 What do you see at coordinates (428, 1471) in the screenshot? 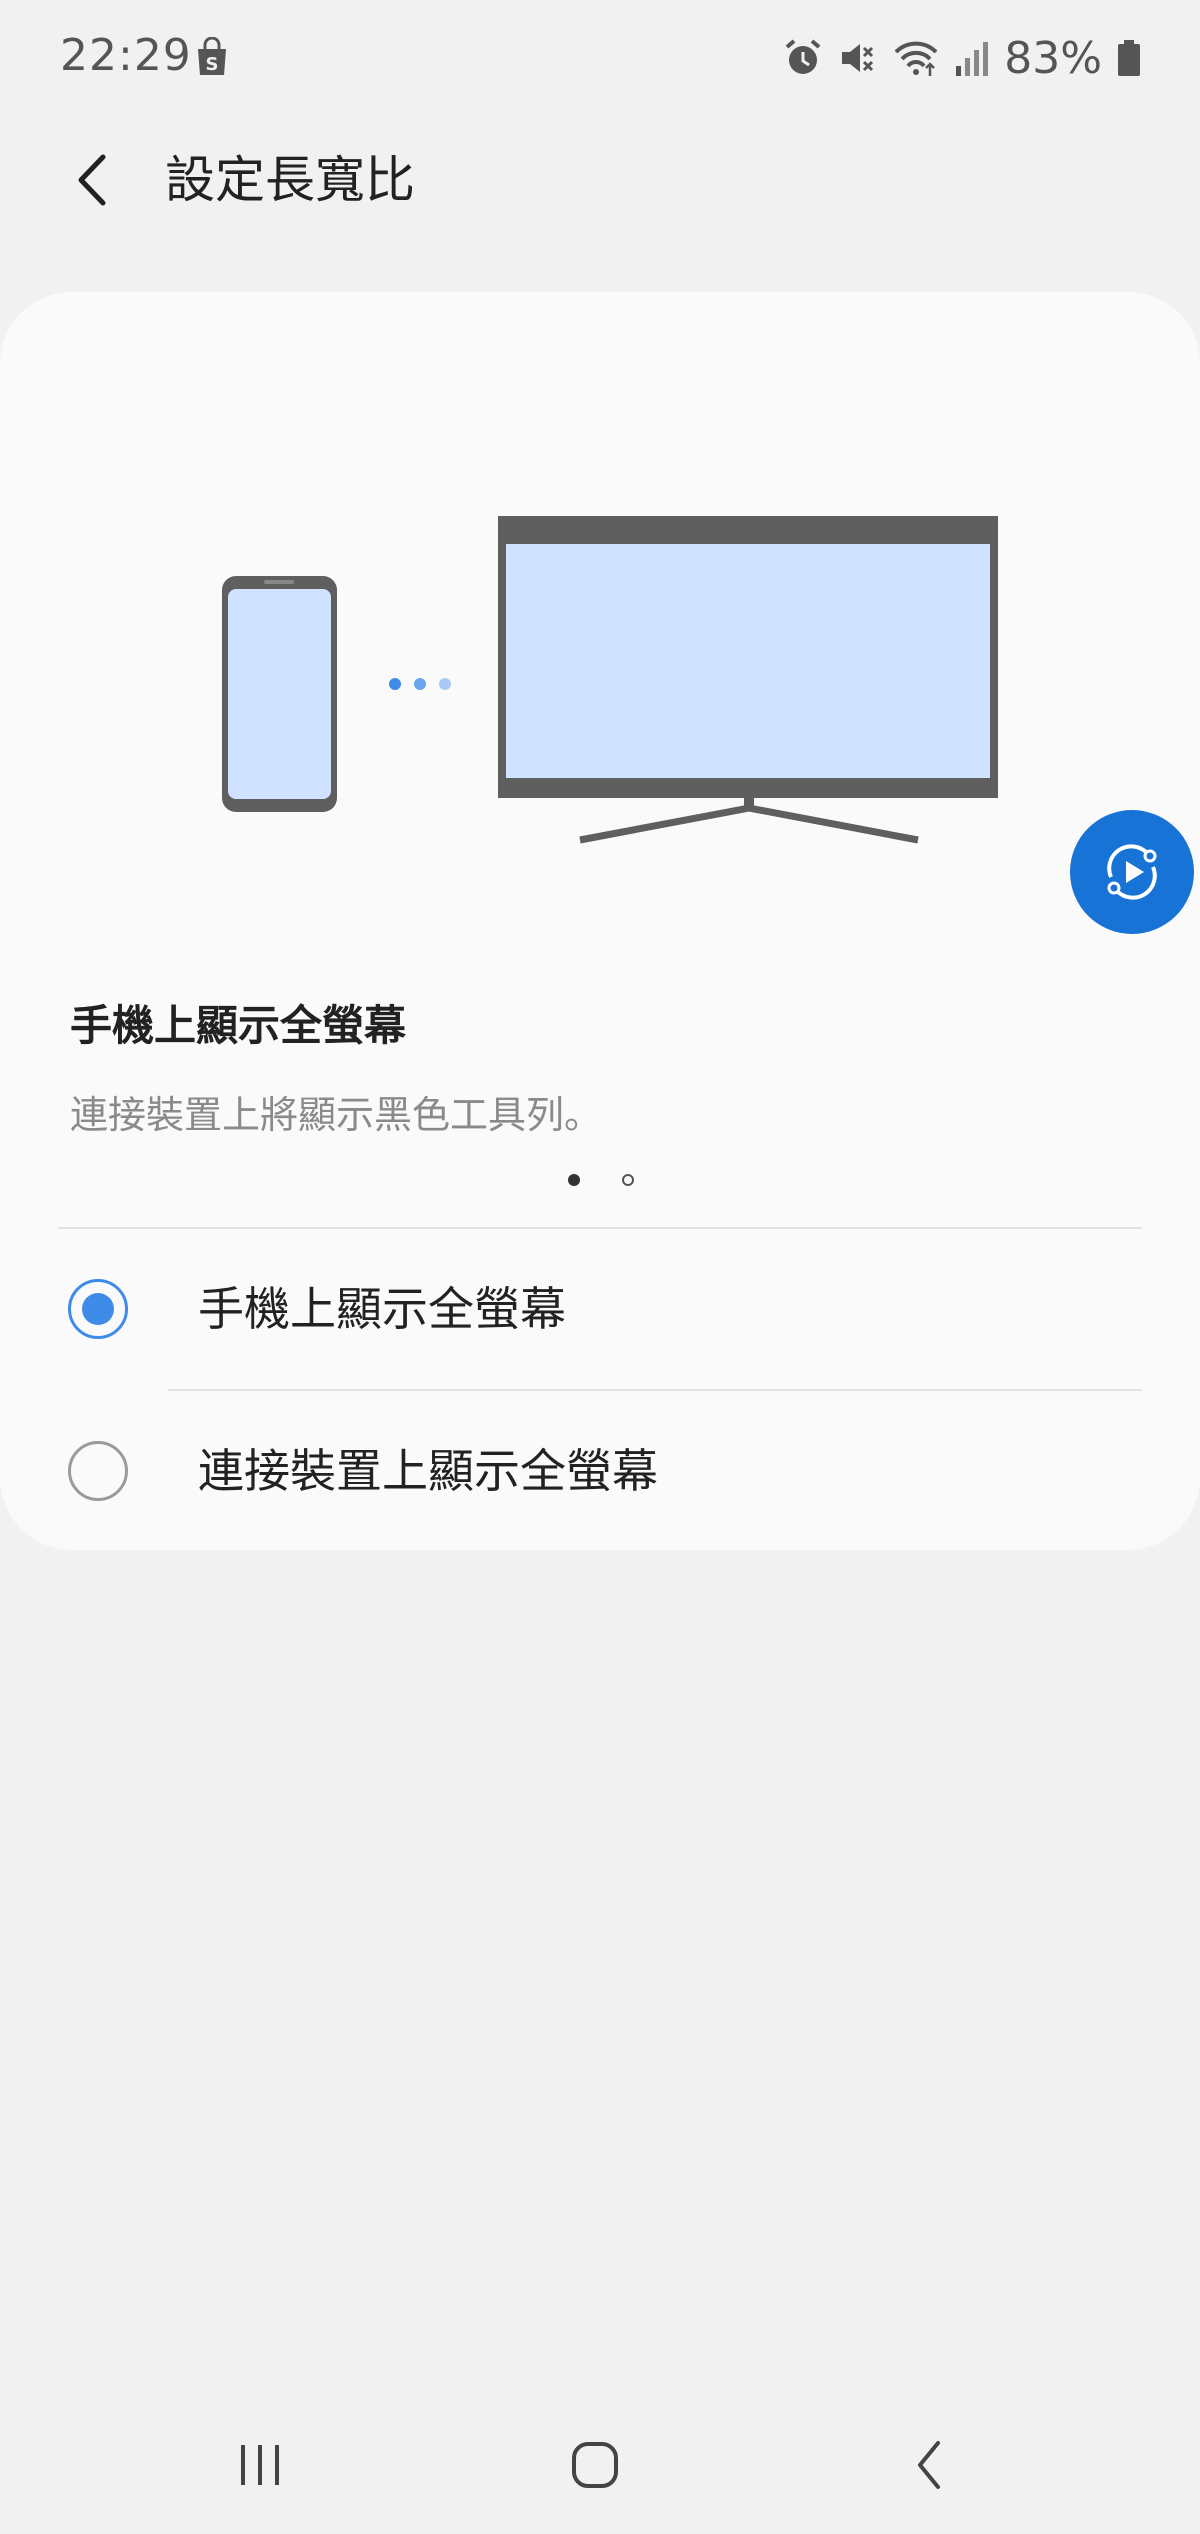
I see `option-label: 連接裝置上顯示全螢幕` at bounding box center [428, 1471].